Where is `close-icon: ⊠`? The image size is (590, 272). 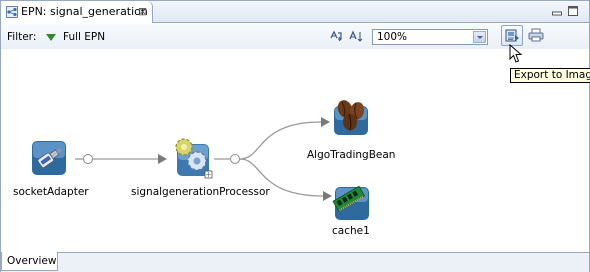
close-icon: ⊠ is located at coordinates (142, 11).